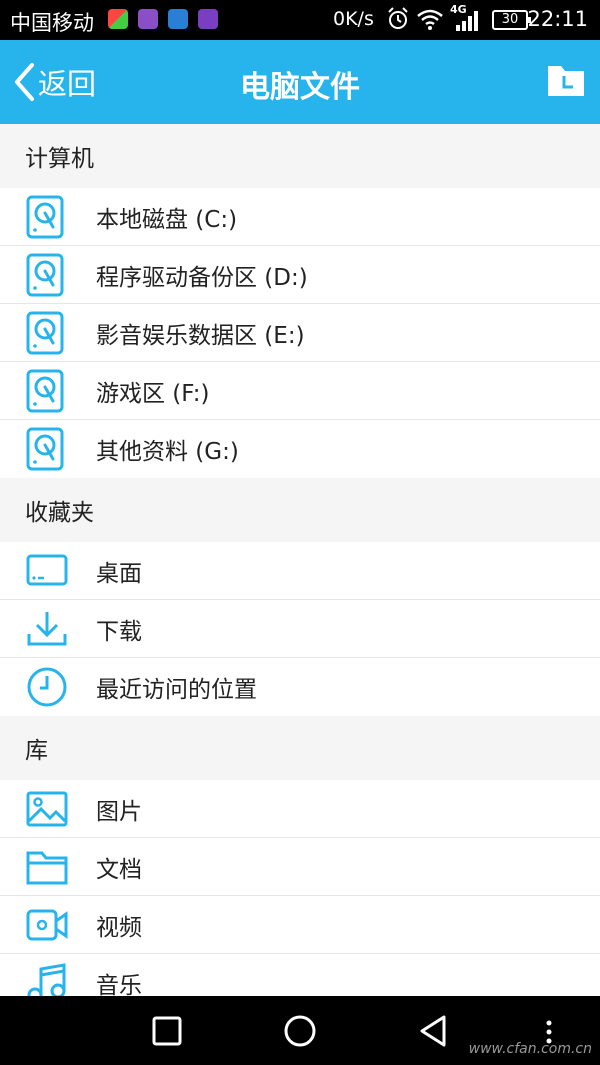  Describe the element at coordinates (566, 80) in the screenshot. I see `folder-recent-icon` at that location.